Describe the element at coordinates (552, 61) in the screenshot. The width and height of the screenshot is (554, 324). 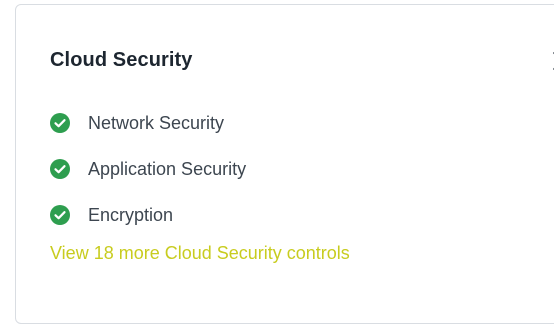
I see `chevron-right-icon` at that location.